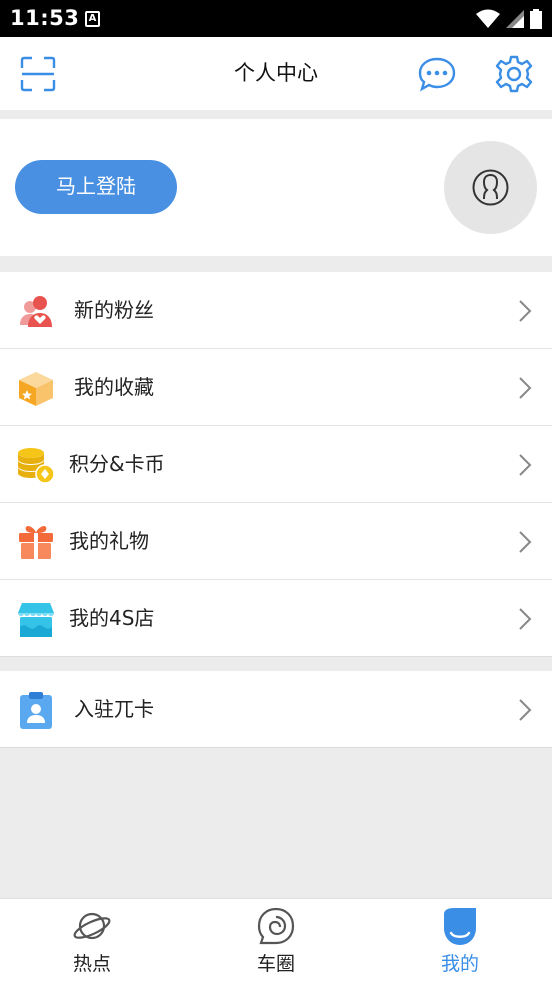  I want to click on status-time: 11:53, so click(45, 18).